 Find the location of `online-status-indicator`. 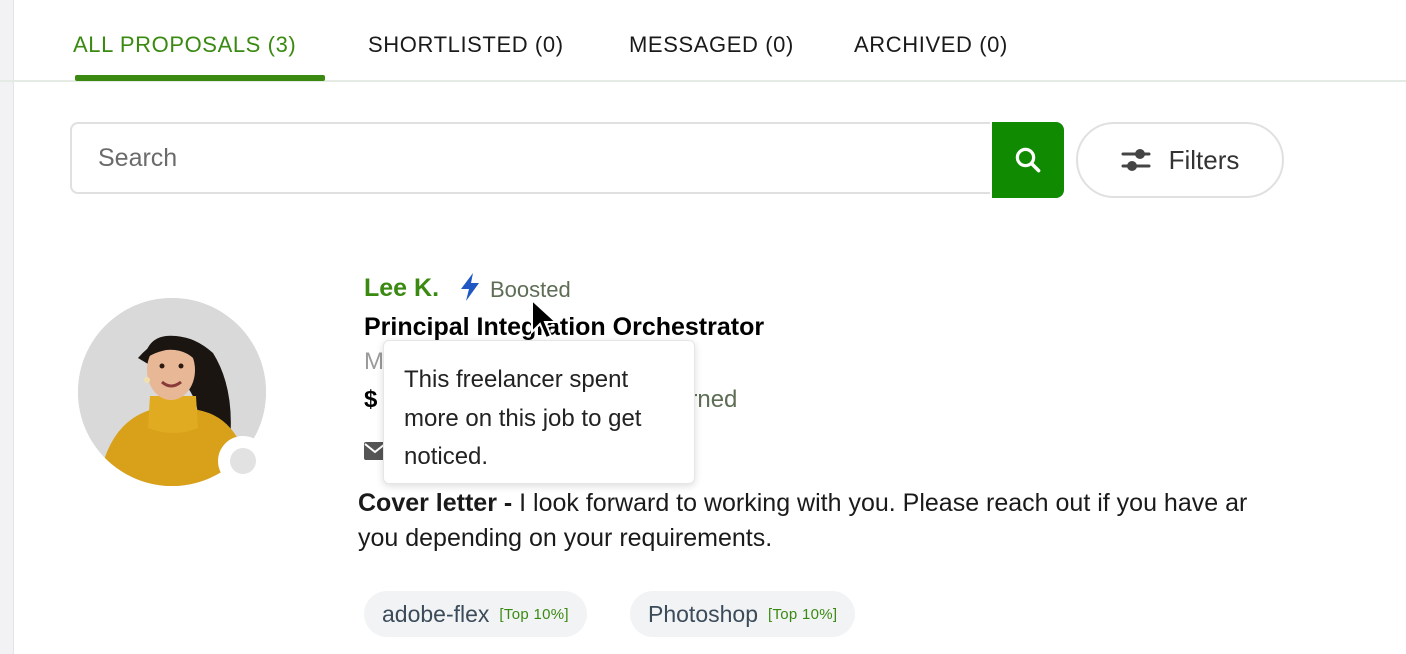

online-status-indicator is located at coordinates (243, 461).